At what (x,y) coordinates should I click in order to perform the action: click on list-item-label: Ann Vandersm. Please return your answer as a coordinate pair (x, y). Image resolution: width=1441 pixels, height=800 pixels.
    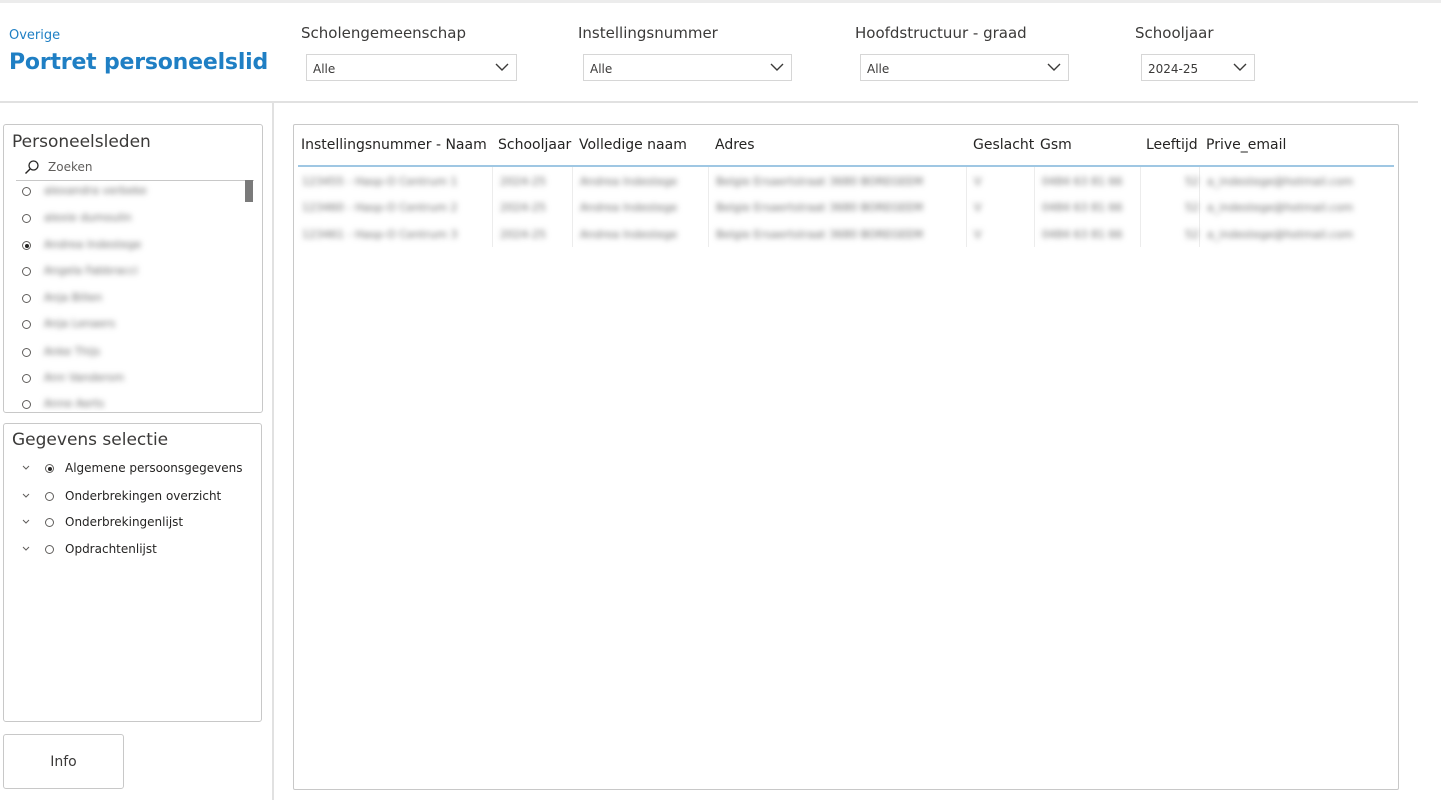
    Looking at the image, I should click on (84, 377).